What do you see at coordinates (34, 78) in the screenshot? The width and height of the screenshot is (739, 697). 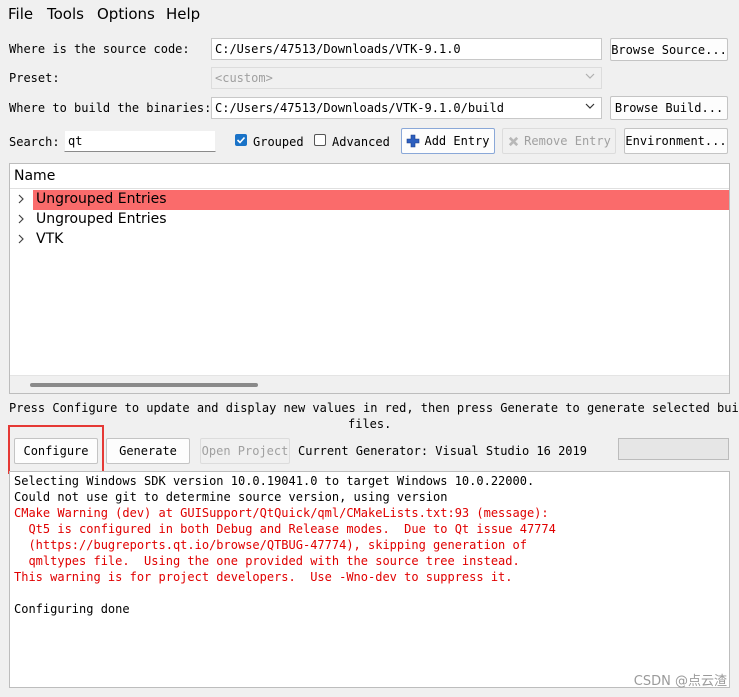 I see `preset-label: Preset:` at bounding box center [34, 78].